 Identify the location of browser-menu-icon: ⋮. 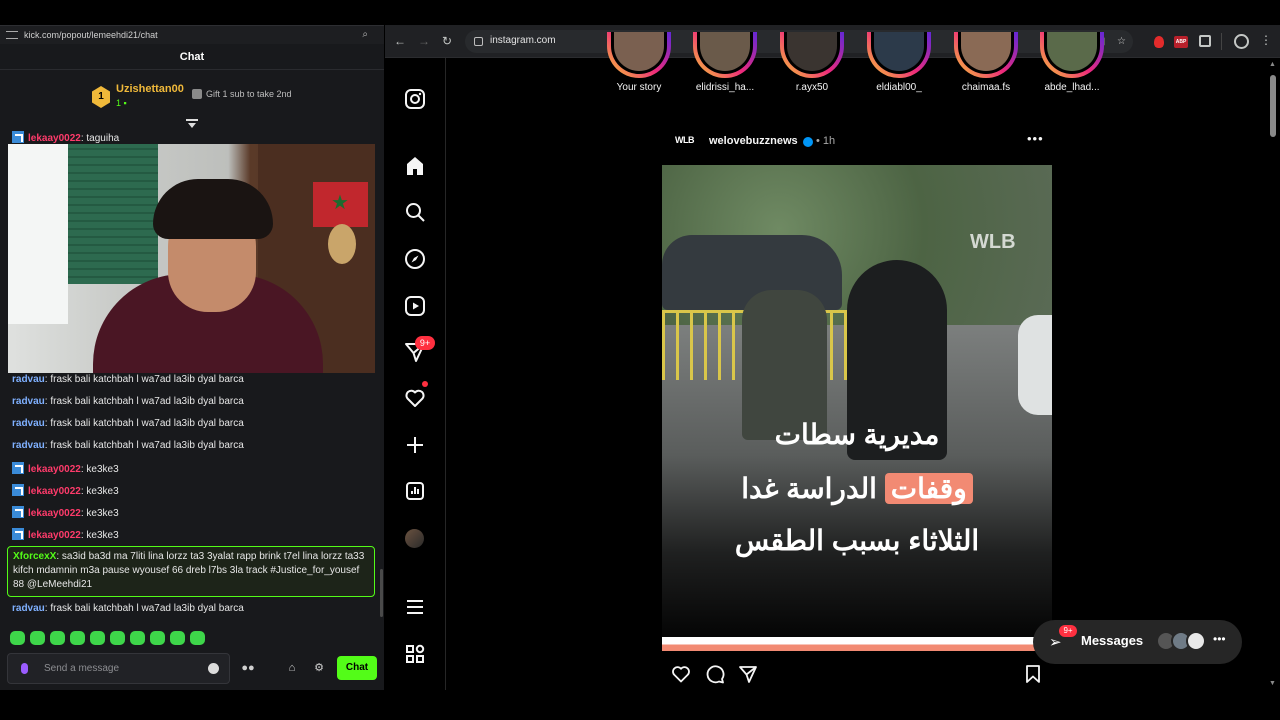
(1266, 40).